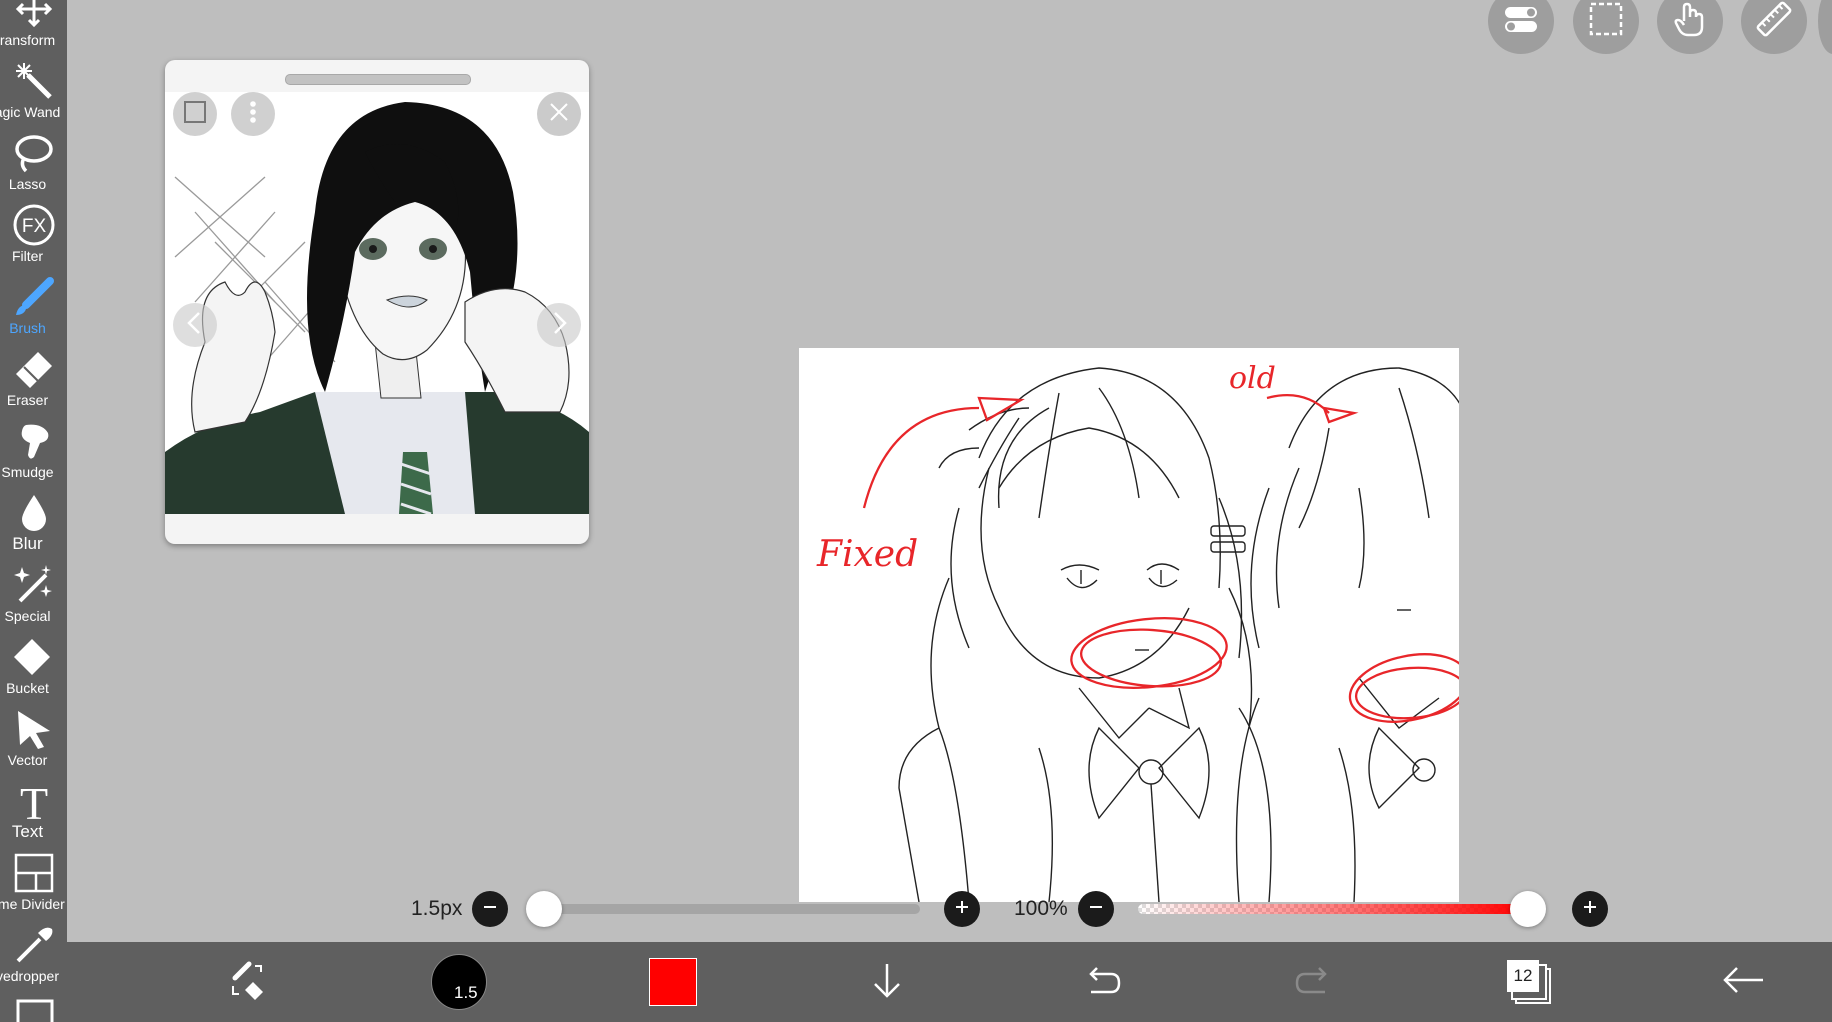 The height and width of the screenshot is (1022, 1832). I want to click on chevron-left-icon, so click(195, 325).